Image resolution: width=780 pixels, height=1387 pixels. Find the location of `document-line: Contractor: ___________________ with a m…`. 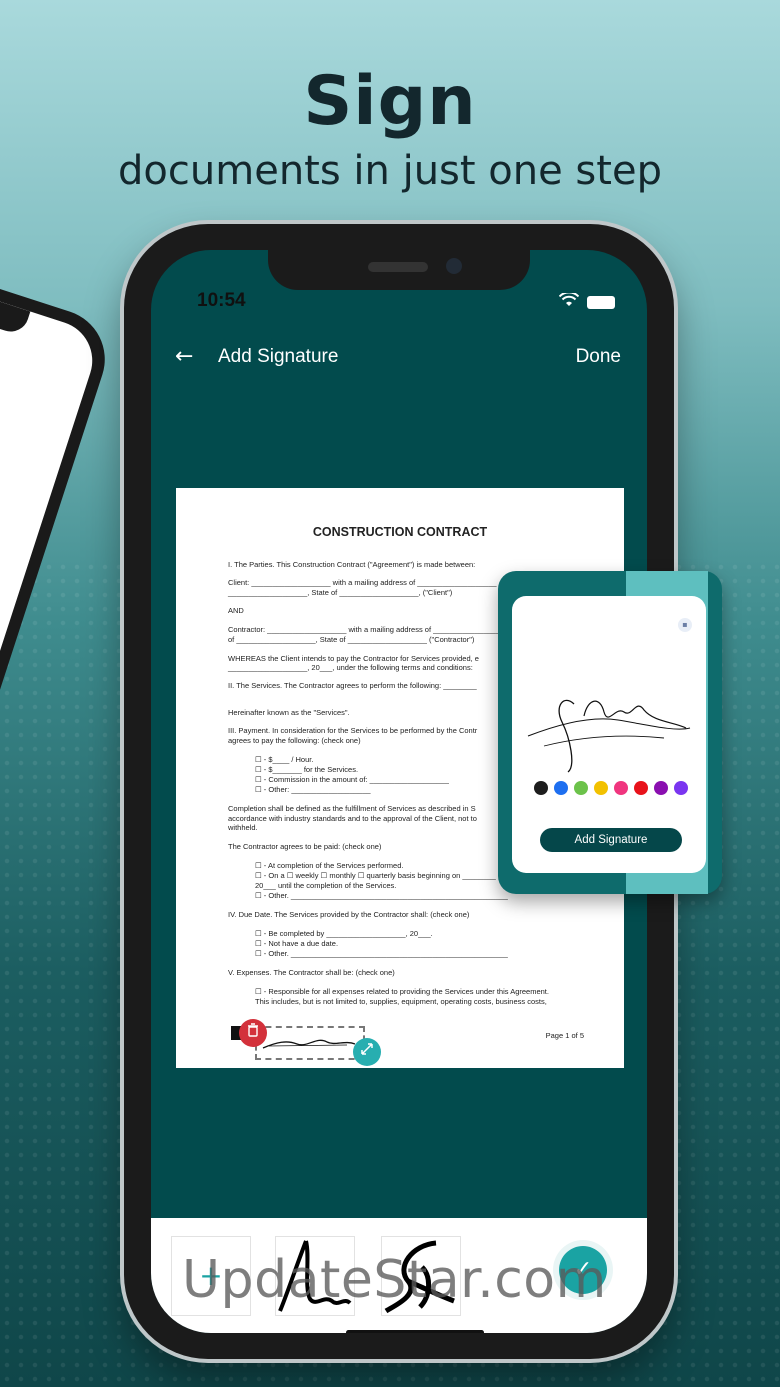

document-line: Contractor: ___________________ with a m… is located at coordinates (370, 629).